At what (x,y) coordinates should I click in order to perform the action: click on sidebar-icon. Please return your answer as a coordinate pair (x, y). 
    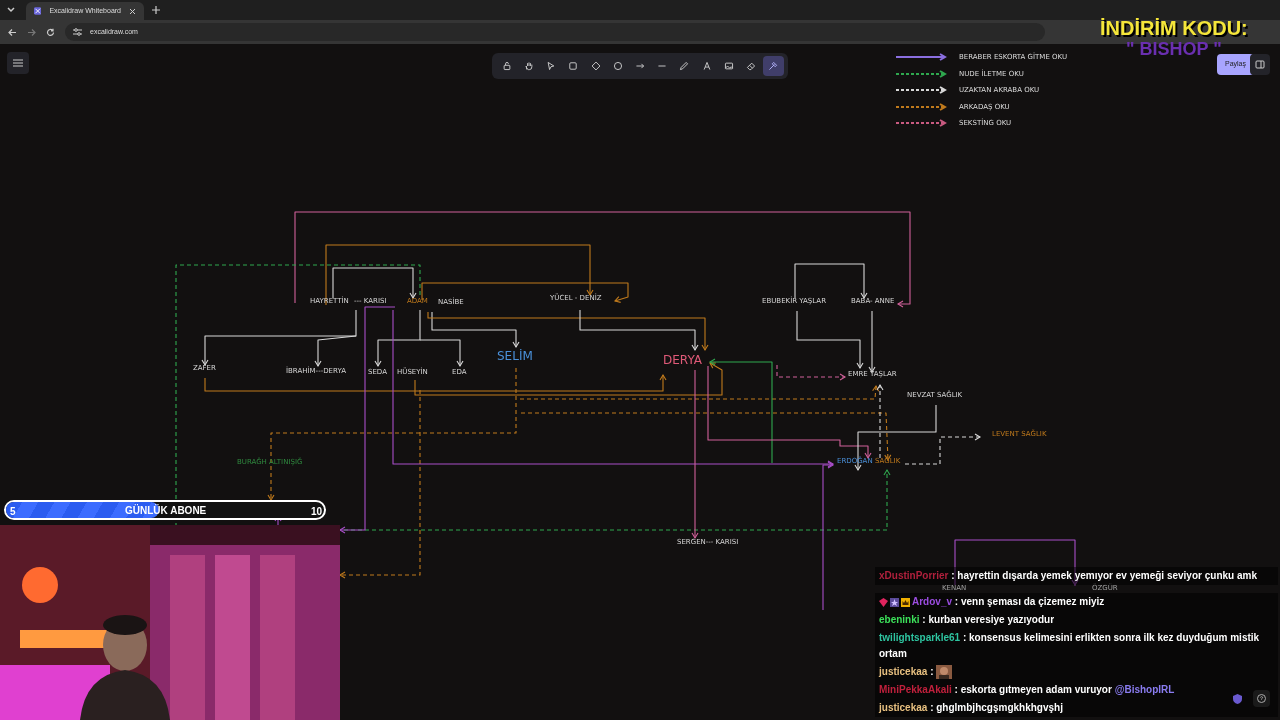
    Looking at the image, I should click on (1260, 64).